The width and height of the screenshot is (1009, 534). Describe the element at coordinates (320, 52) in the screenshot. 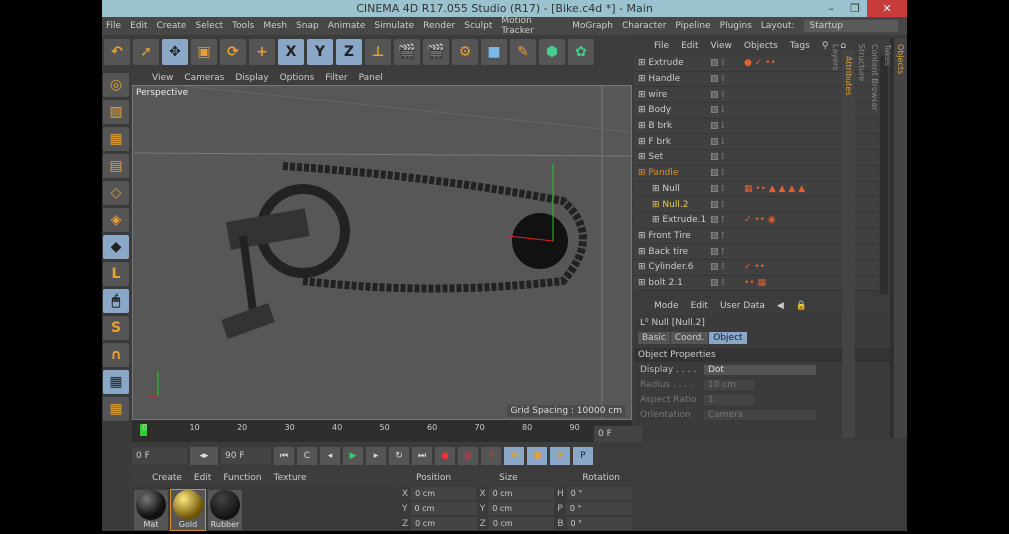

I see `y-axis-icon: Y` at that location.